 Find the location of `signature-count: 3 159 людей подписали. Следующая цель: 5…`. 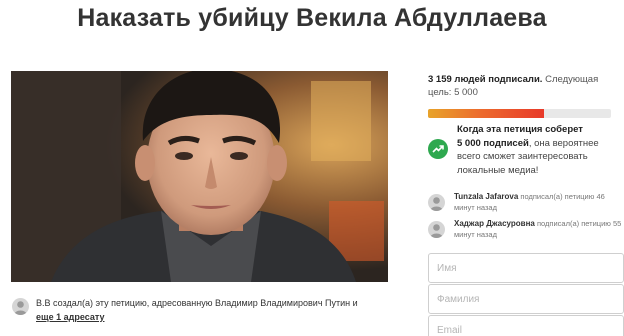

signature-count: 3 159 людей подписали. Следующая цель: 5… is located at coordinates (523, 86).